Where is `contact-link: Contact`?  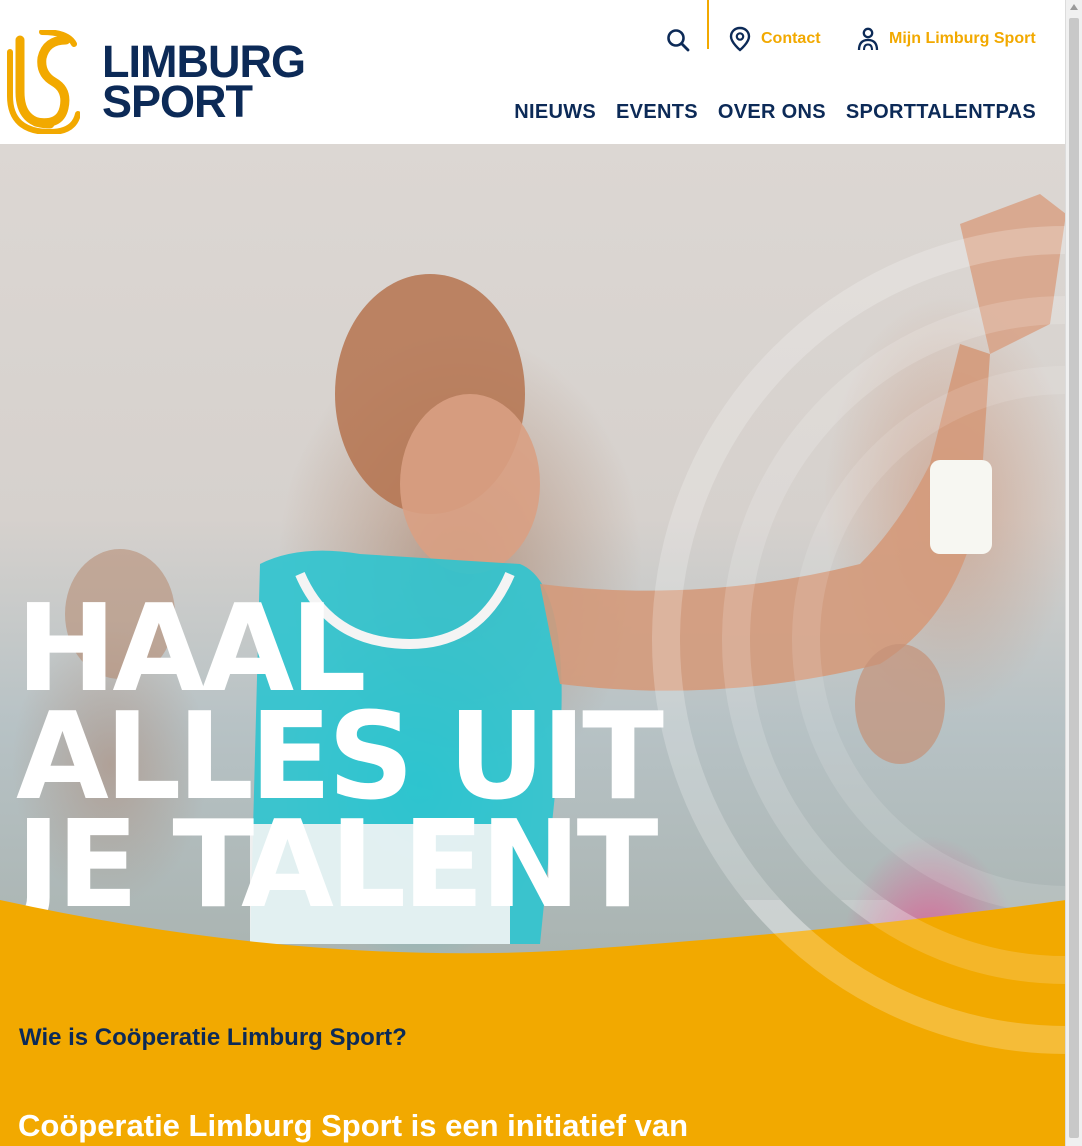 contact-link: Contact is located at coordinates (775, 39).